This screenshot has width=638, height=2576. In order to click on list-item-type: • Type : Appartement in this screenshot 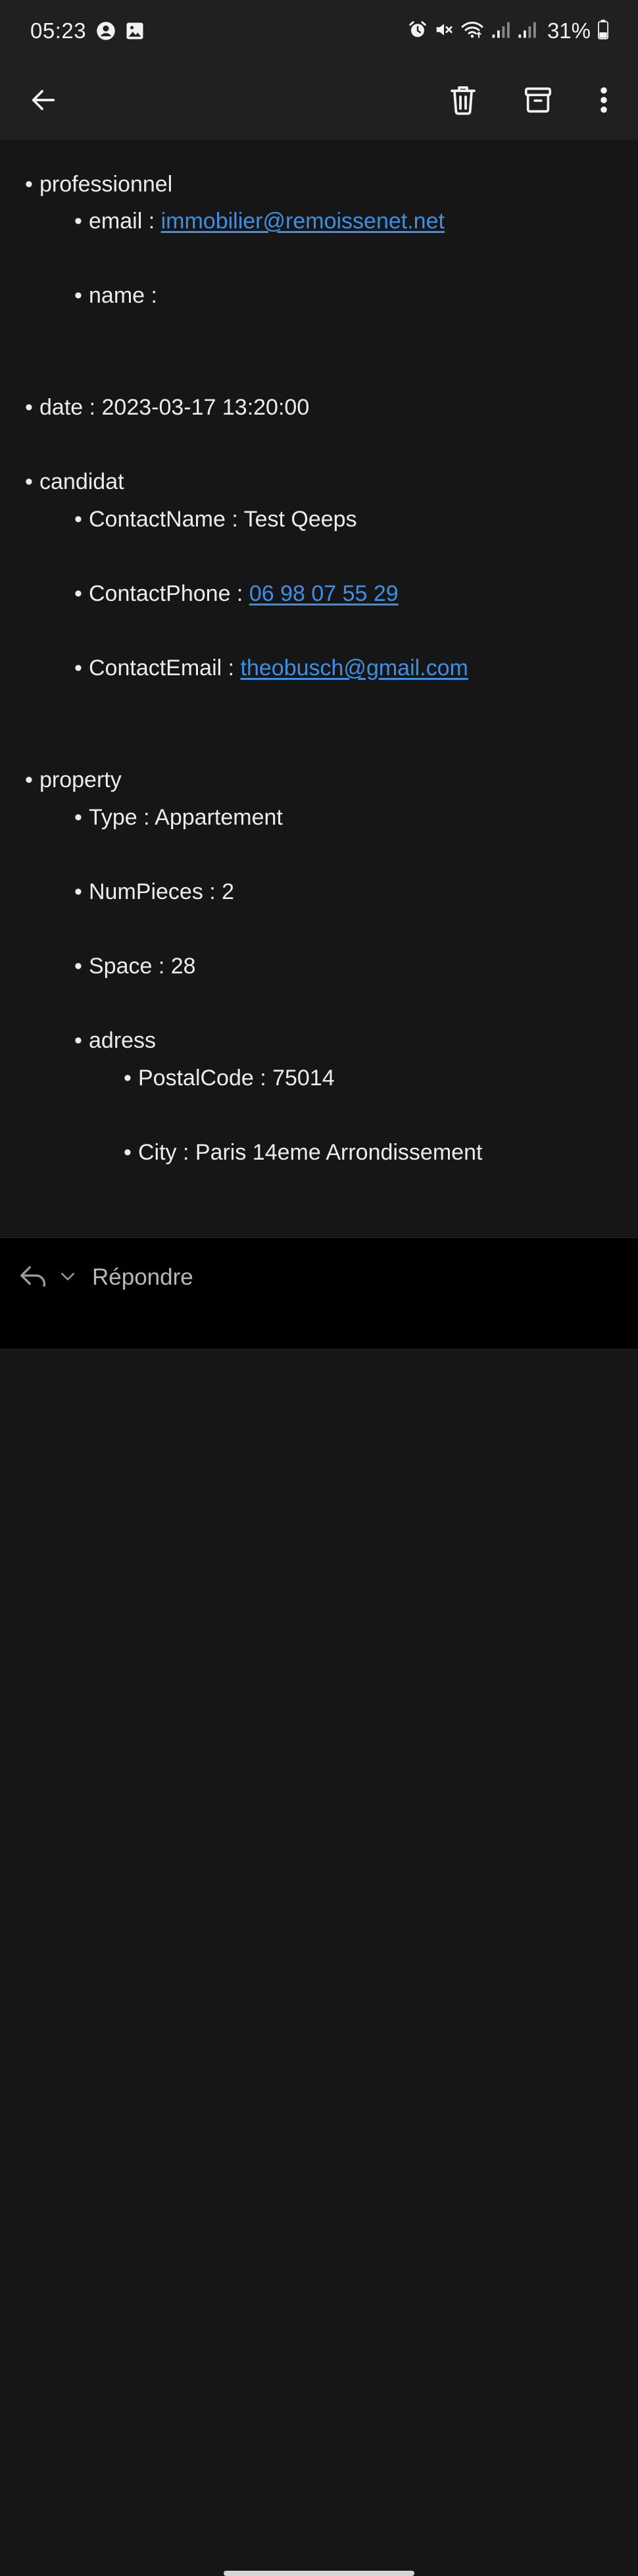, I will do `click(178, 817)`.